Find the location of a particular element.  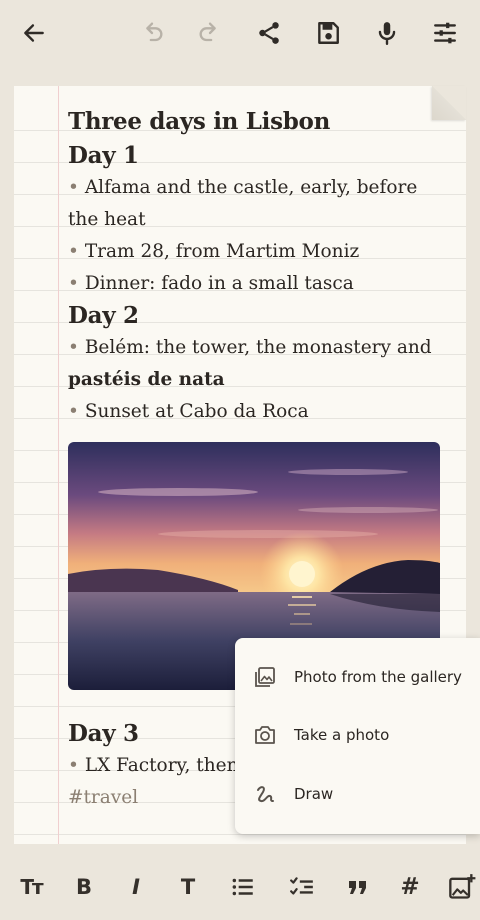

format-toolbar: Tт B I T # is located at coordinates (240, 887).